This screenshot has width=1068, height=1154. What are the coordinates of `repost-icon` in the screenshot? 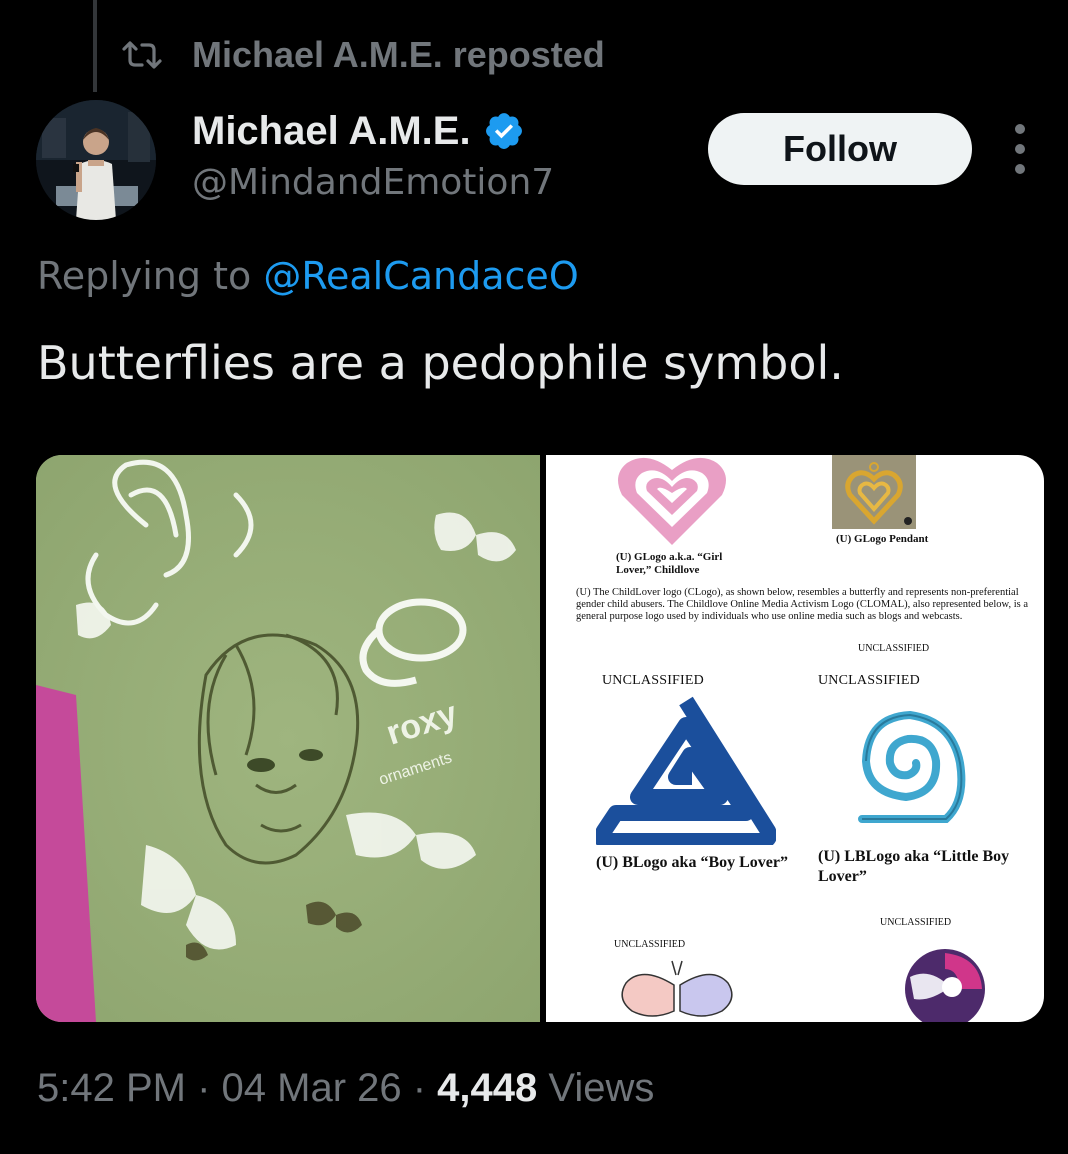 It's located at (142, 55).